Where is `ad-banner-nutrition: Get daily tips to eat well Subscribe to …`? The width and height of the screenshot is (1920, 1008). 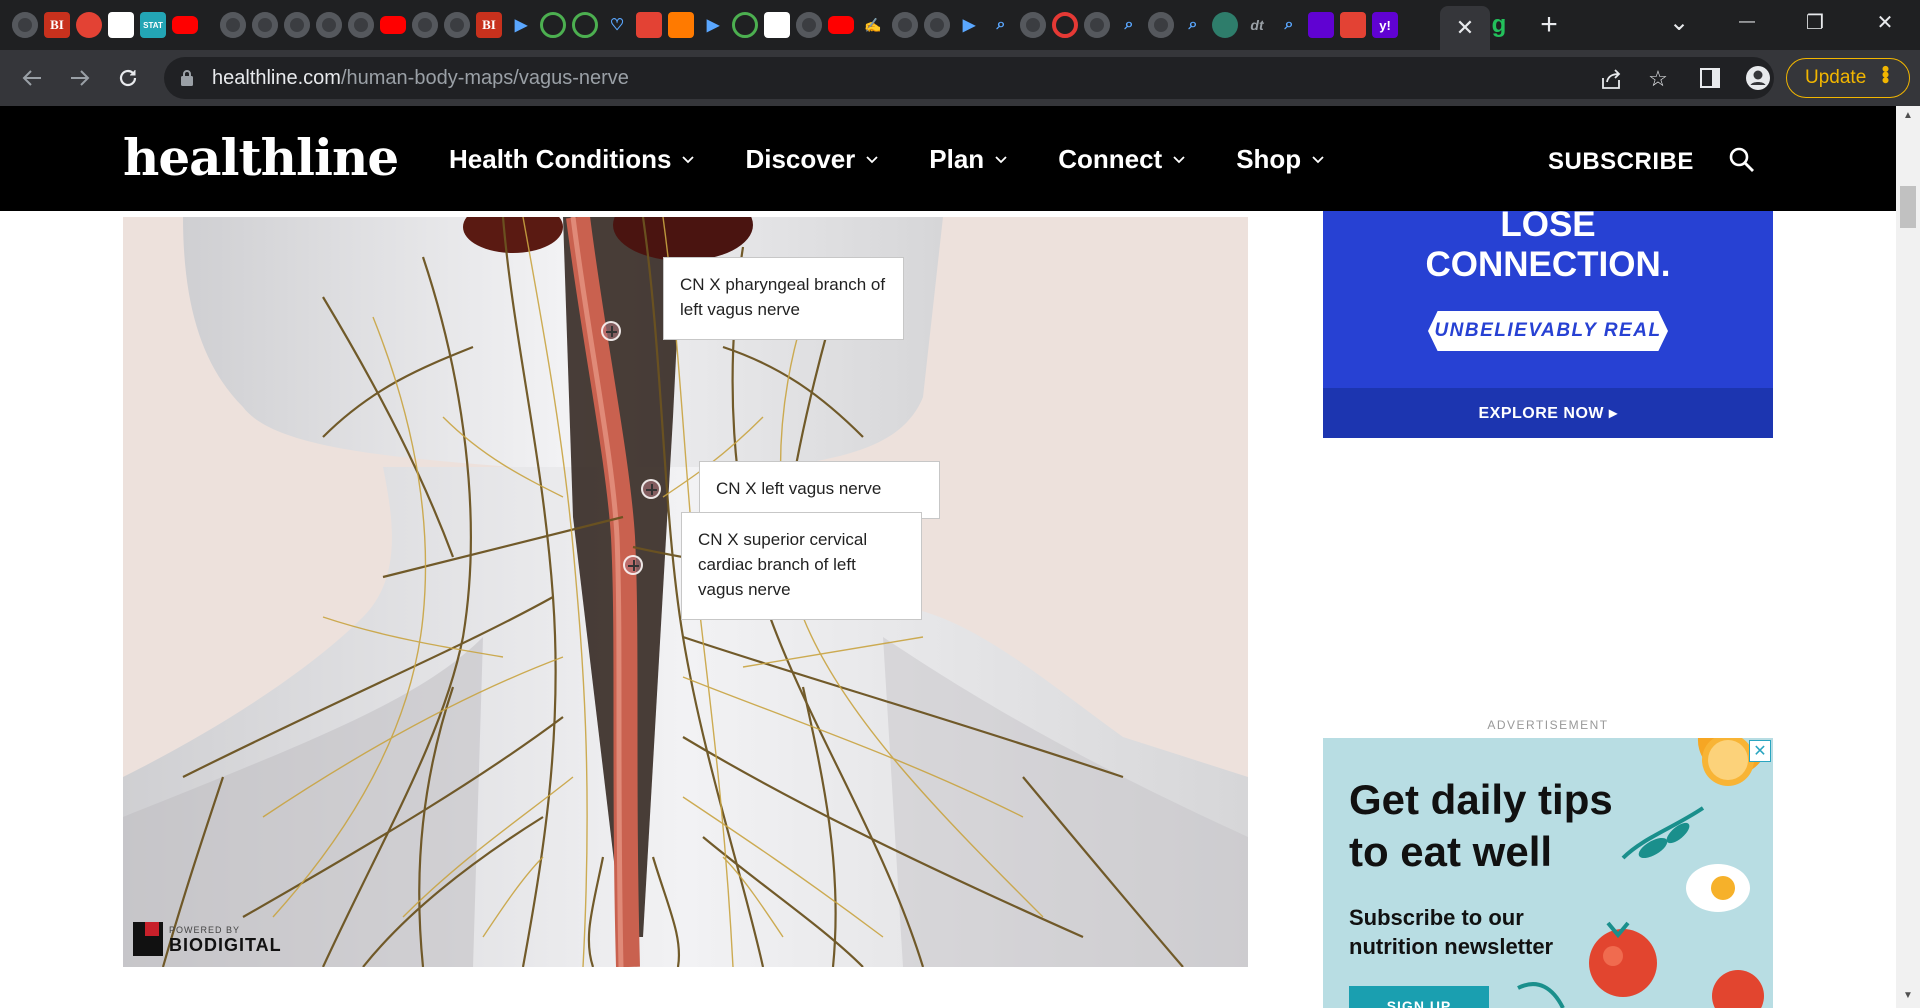
ad-banner-nutrition: Get daily tips to eat well Subscribe to … is located at coordinates (1548, 873).